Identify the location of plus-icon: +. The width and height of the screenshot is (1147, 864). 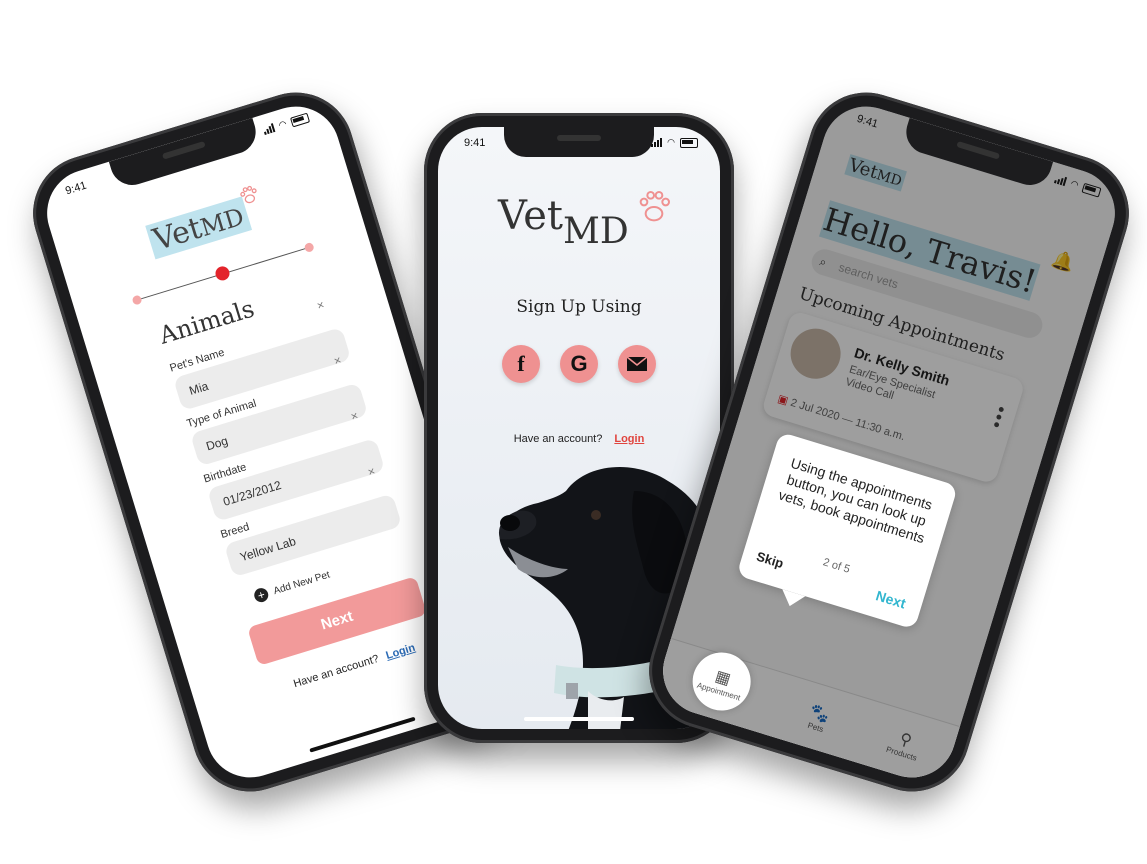
(261, 595).